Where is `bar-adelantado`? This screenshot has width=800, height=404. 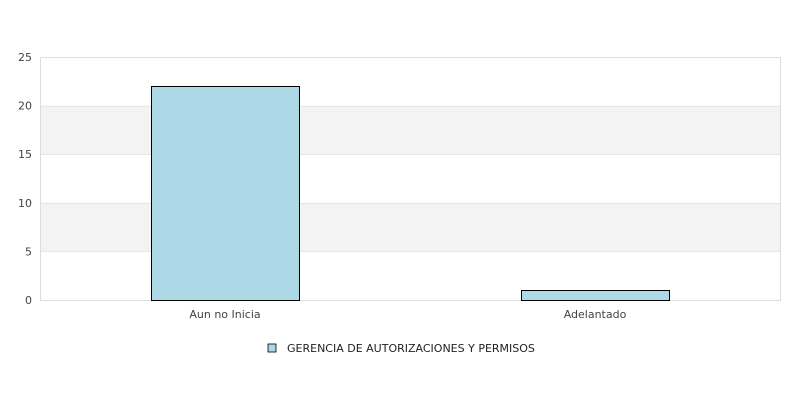
bar-adelantado is located at coordinates (595, 295).